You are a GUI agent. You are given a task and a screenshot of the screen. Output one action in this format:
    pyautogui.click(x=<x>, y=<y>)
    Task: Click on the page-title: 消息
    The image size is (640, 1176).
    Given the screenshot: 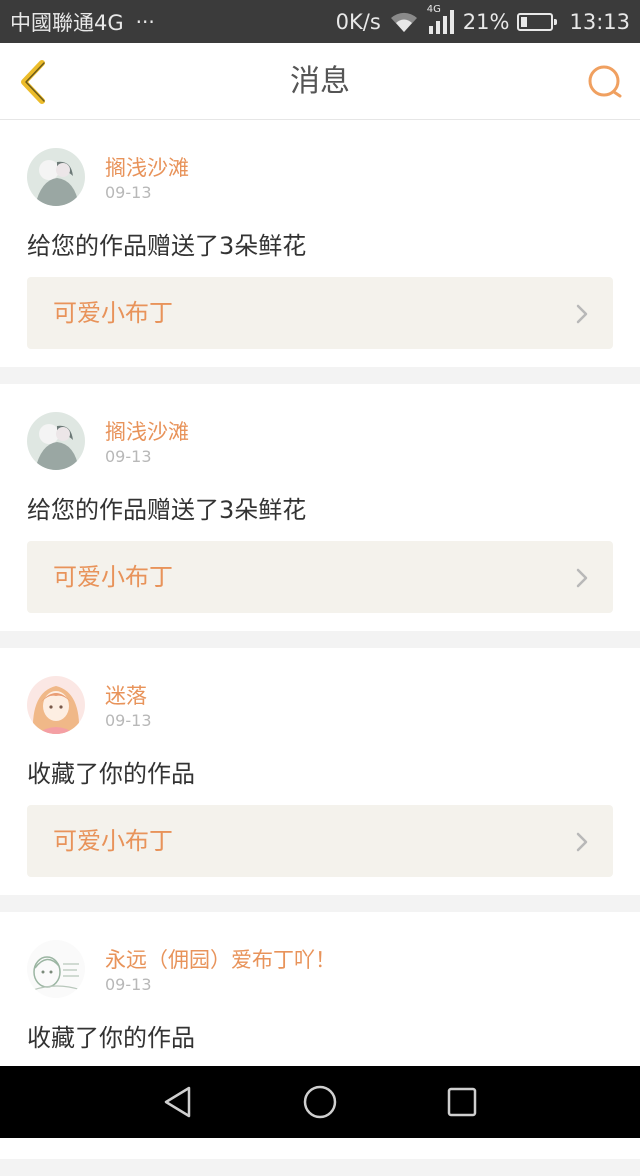 What is the action you would take?
    pyautogui.click(x=320, y=81)
    